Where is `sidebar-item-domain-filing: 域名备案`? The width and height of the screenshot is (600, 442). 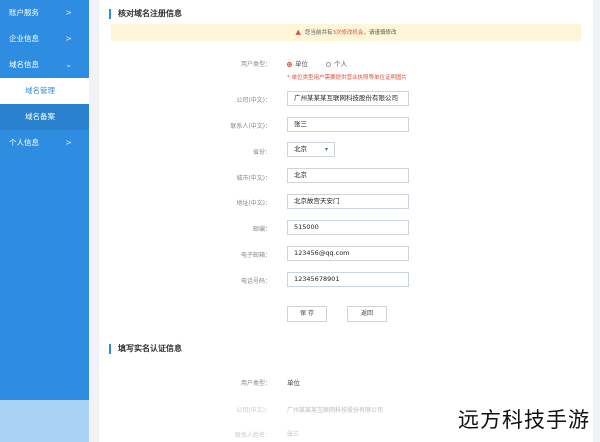 sidebar-item-domain-filing: 域名备案 is located at coordinates (44, 117).